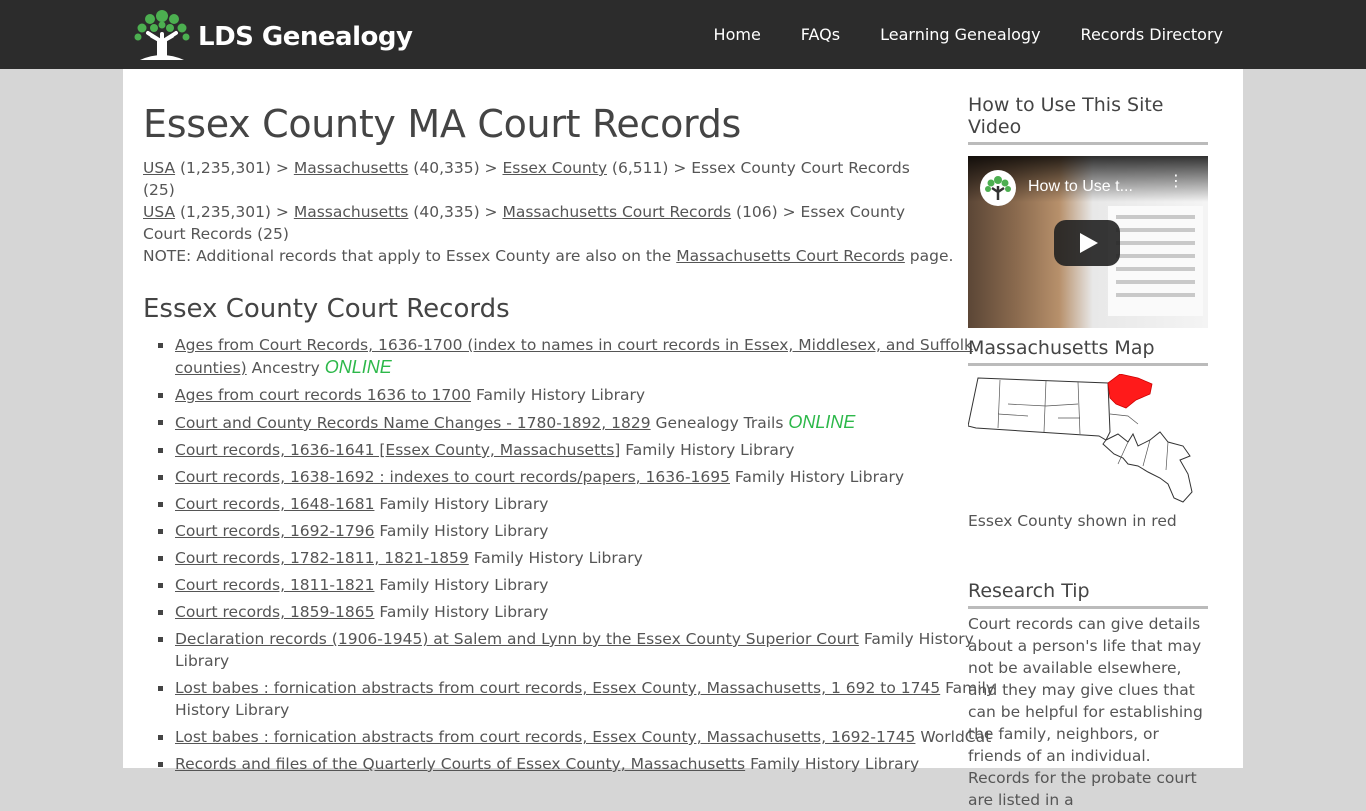  What do you see at coordinates (1130, 391) in the screenshot?
I see `essex-county-highlight` at bounding box center [1130, 391].